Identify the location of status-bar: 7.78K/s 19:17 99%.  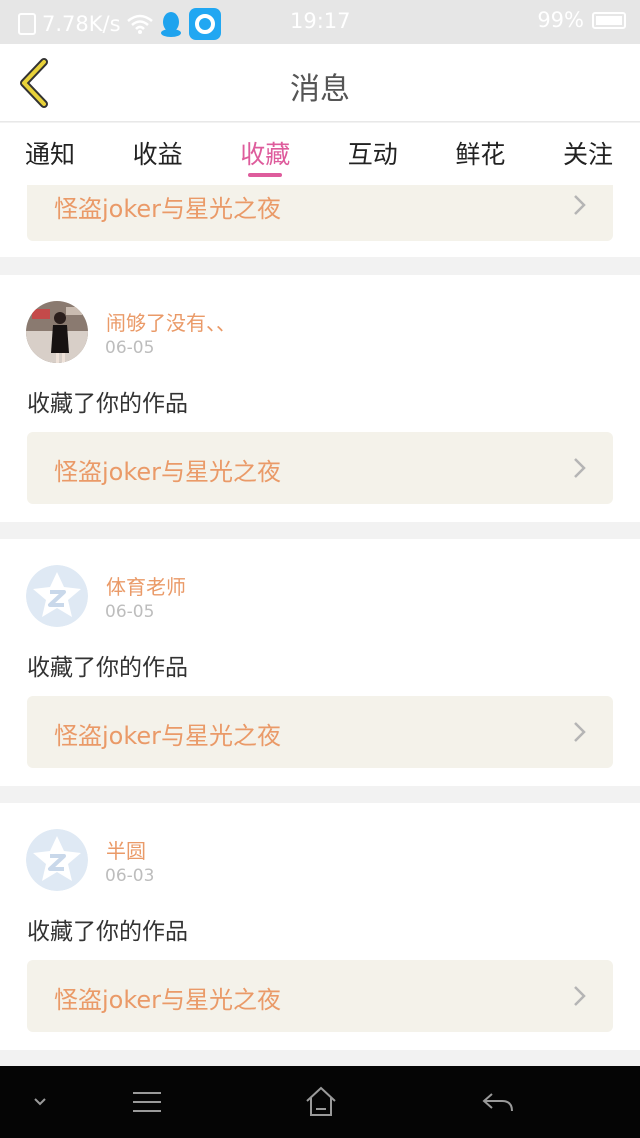
(320, 22).